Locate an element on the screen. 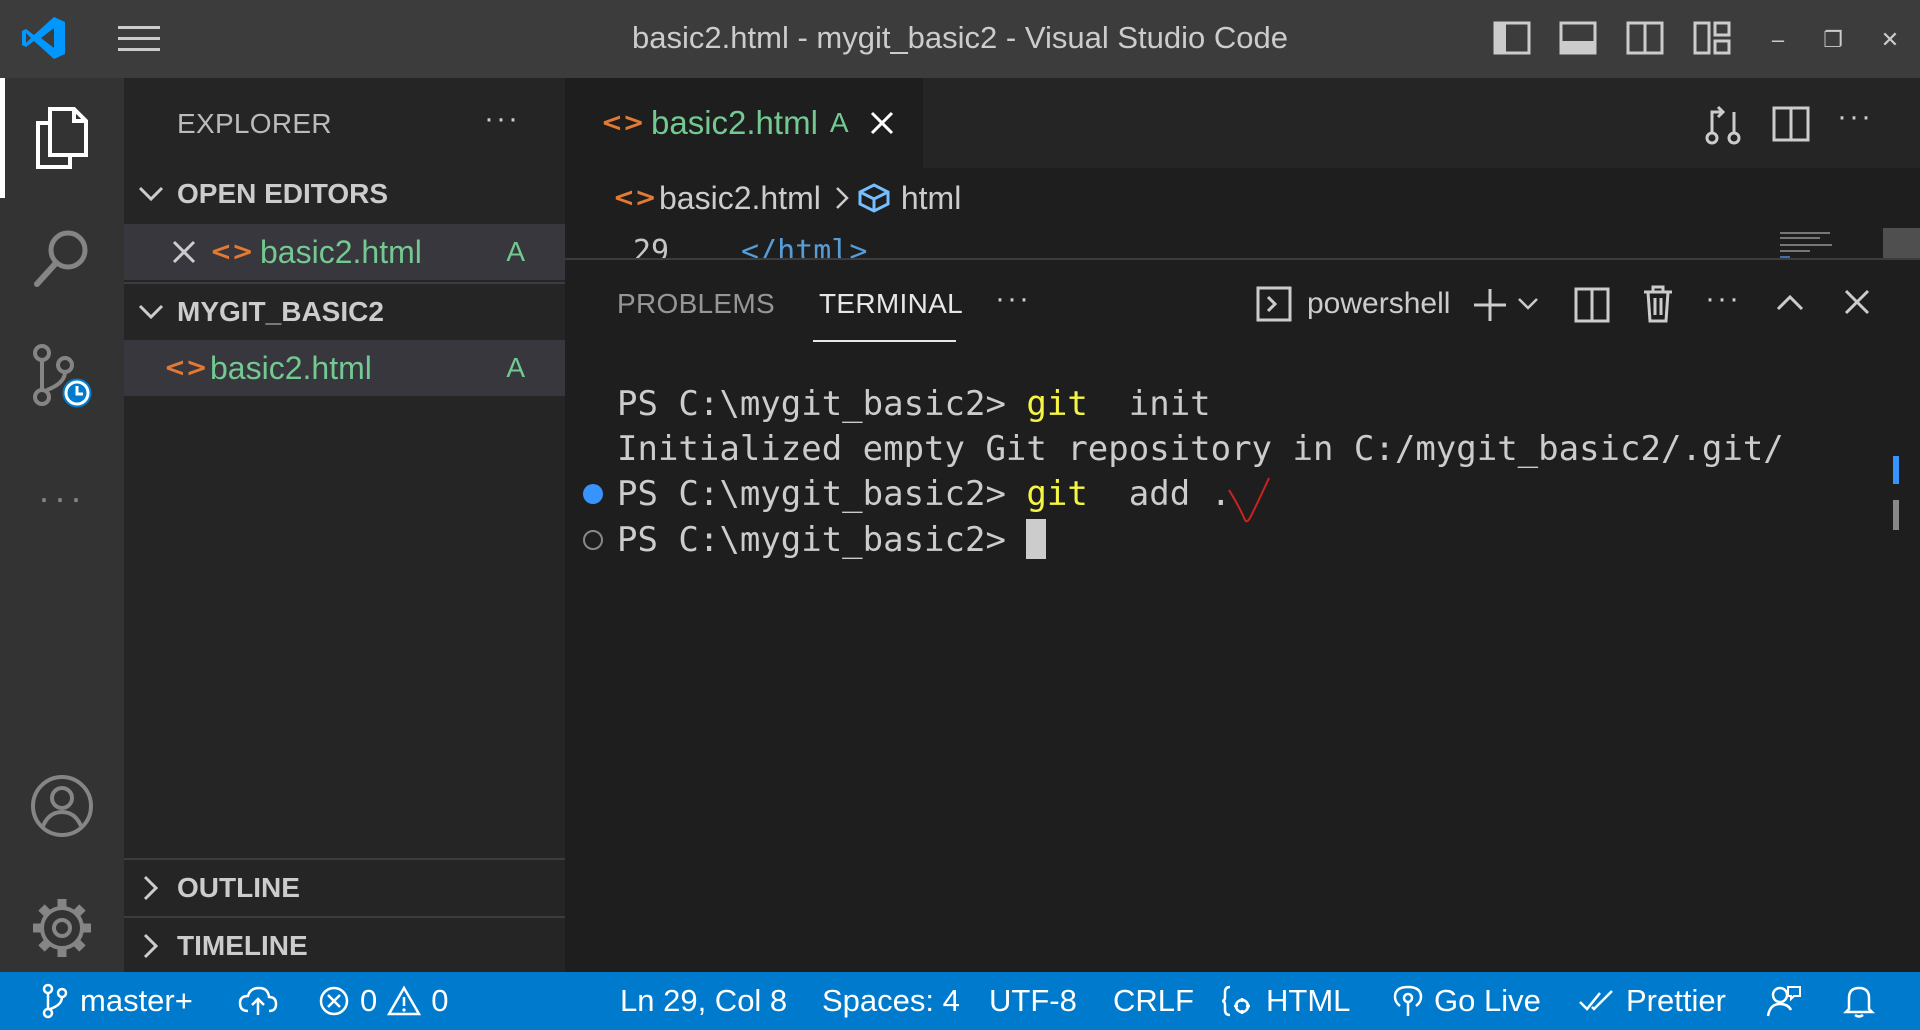  maximize-panel-icon is located at coordinates (1790, 302).